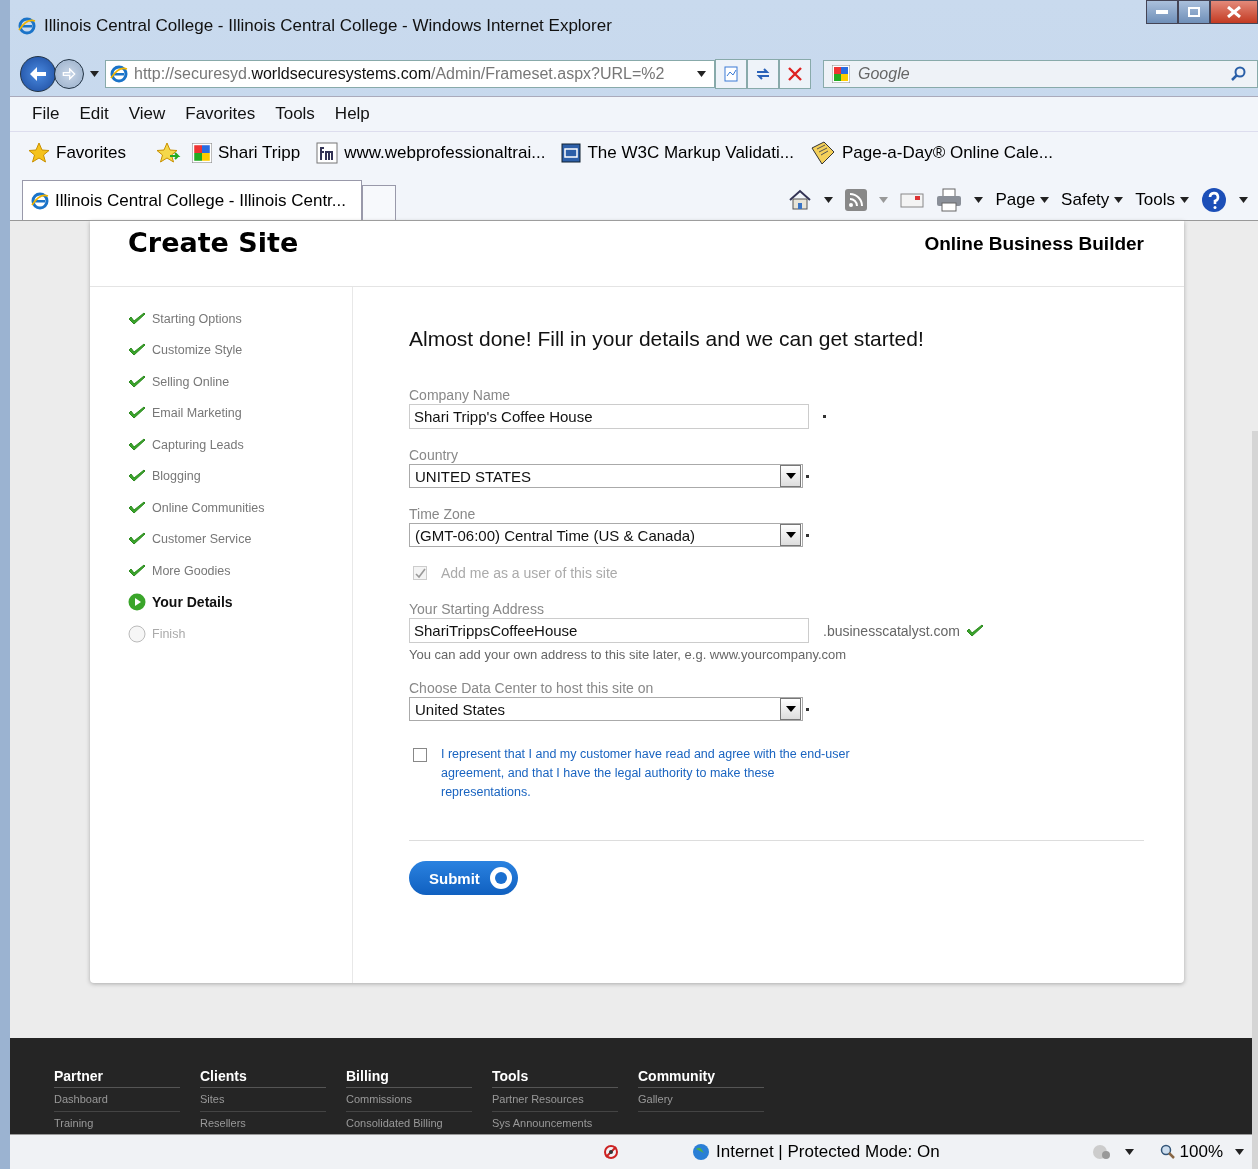 The image size is (1258, 1169). I want to click on checkbox-label: Add me as a user of this site, so click(529, 573).